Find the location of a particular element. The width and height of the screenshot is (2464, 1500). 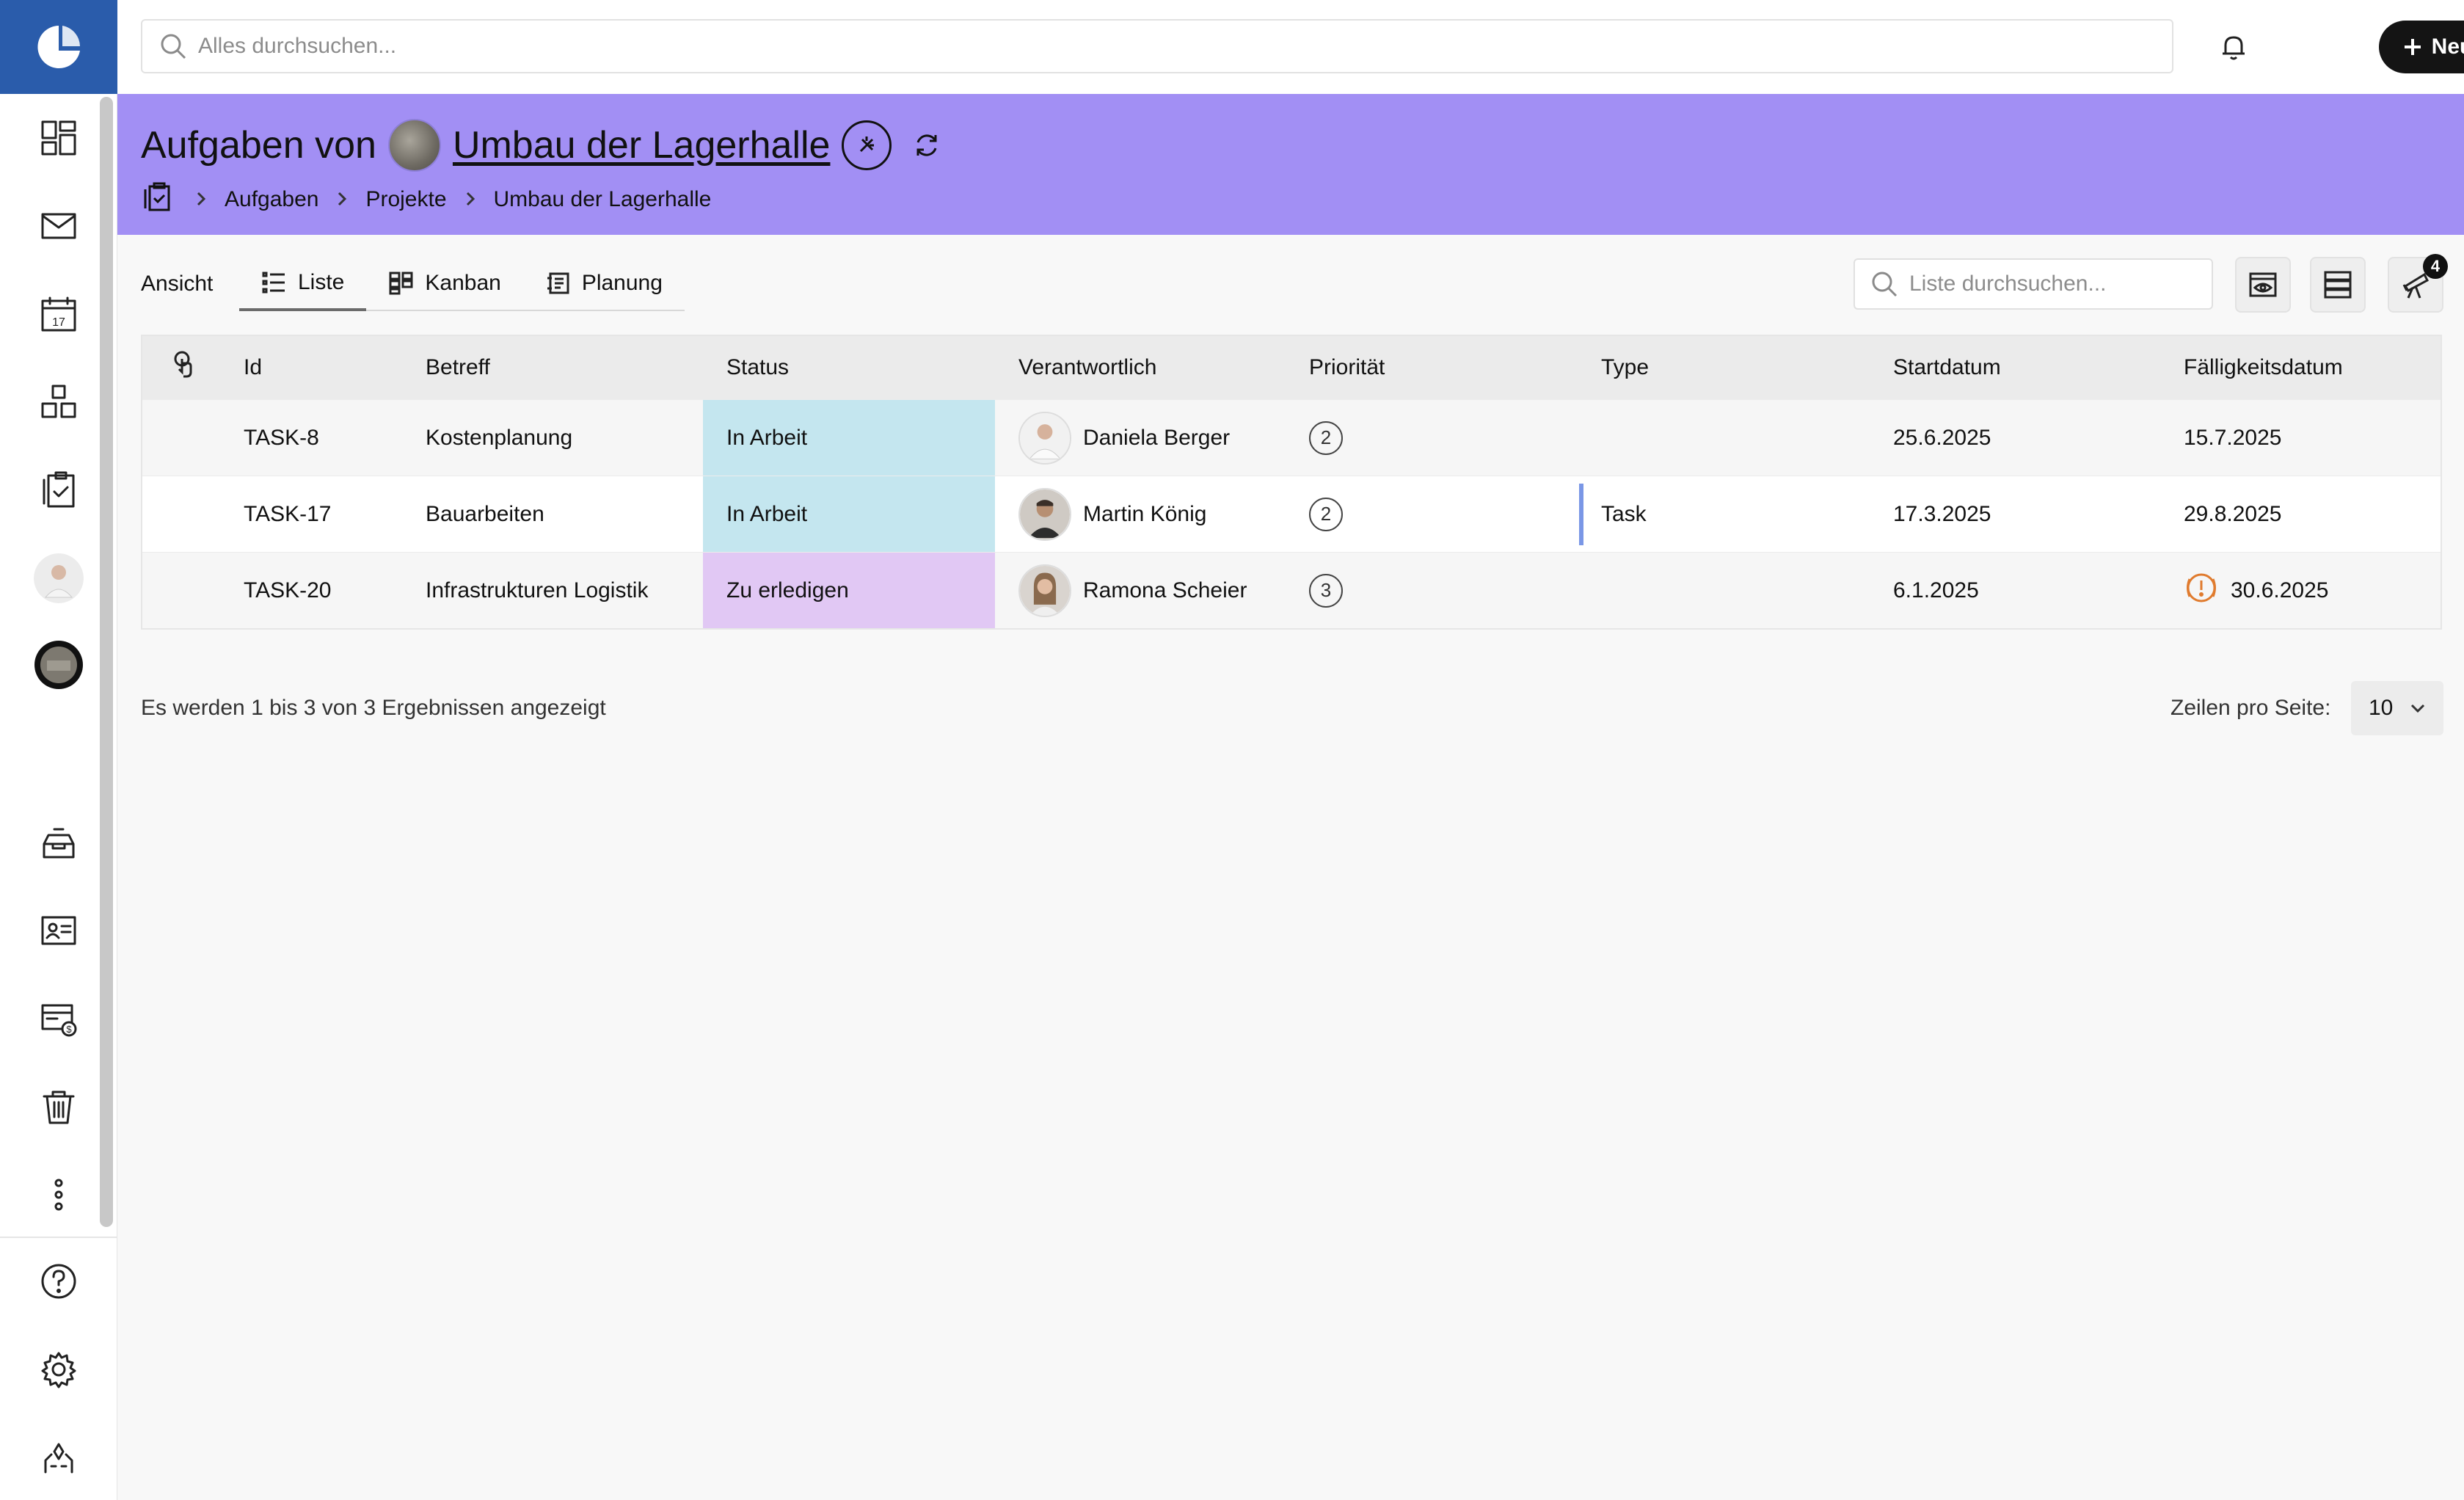

contacts-icon is located at coordinates (59, 931).